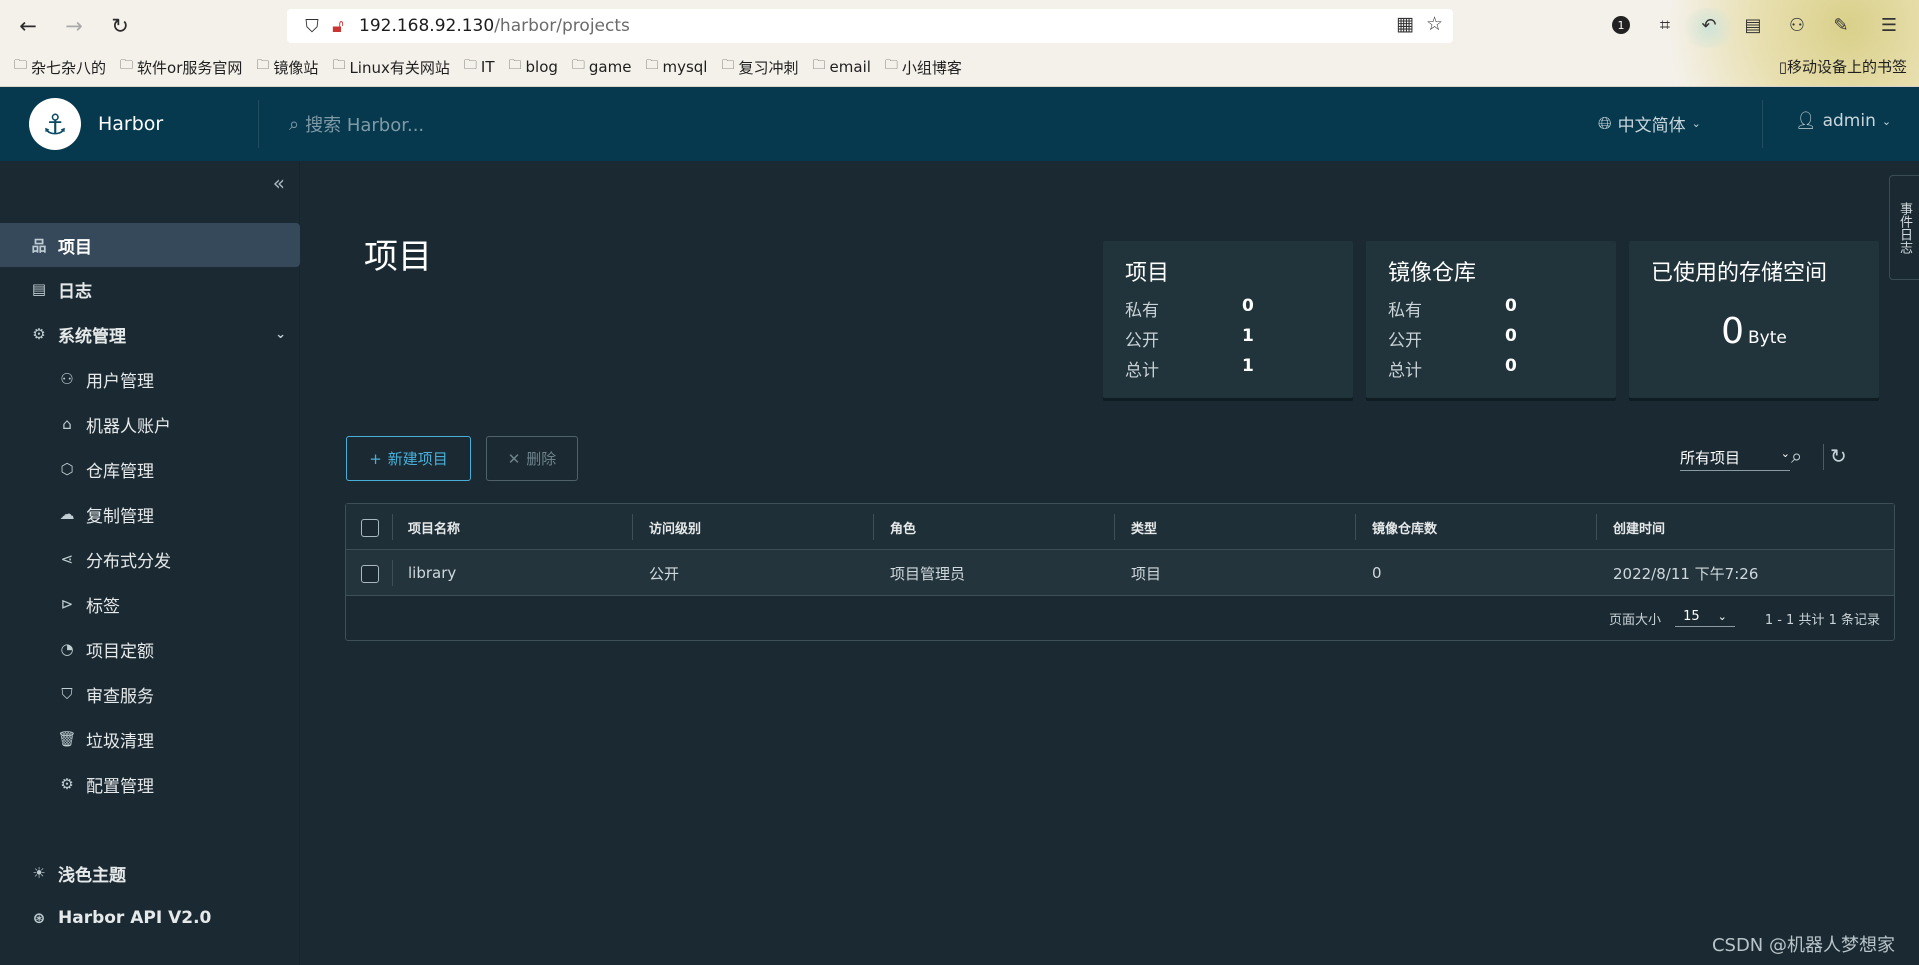 This screenshot has width=1919, height=965. What do you see at coordinates (150, 245) in the screenshot?
I see `sidebar-item-projects: 品项目` at bounding box center [150, 245].